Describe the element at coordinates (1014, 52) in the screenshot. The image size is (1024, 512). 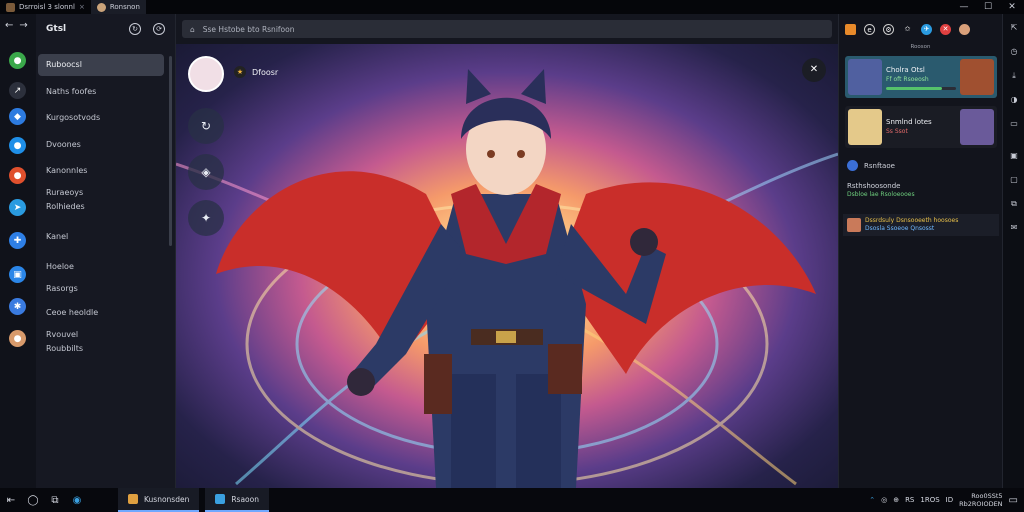
I see `bookmark-icon: ◷` at that location.